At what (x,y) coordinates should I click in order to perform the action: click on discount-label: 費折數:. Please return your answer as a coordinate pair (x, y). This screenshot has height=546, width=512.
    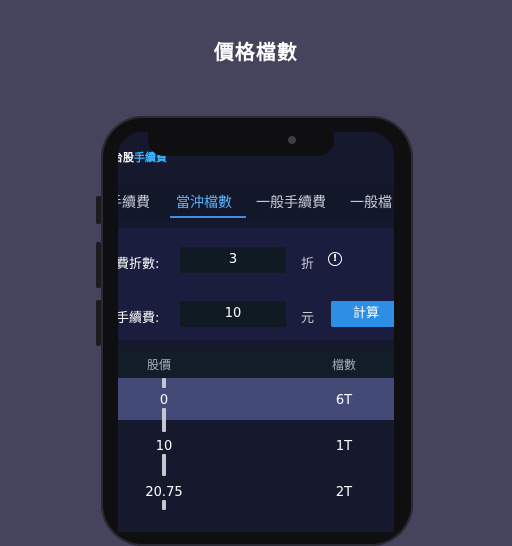
    Looking at the image, I should click on (139, 264).